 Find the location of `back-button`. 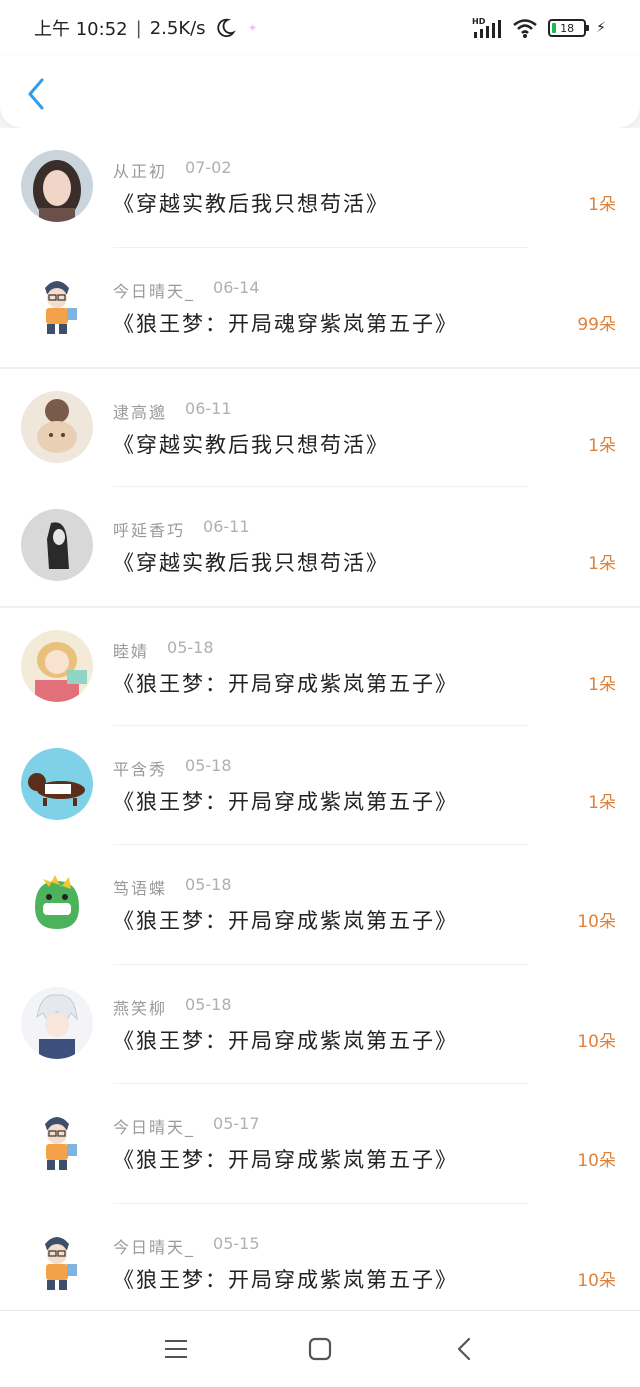

back-button is located at coordinates (36, 94).